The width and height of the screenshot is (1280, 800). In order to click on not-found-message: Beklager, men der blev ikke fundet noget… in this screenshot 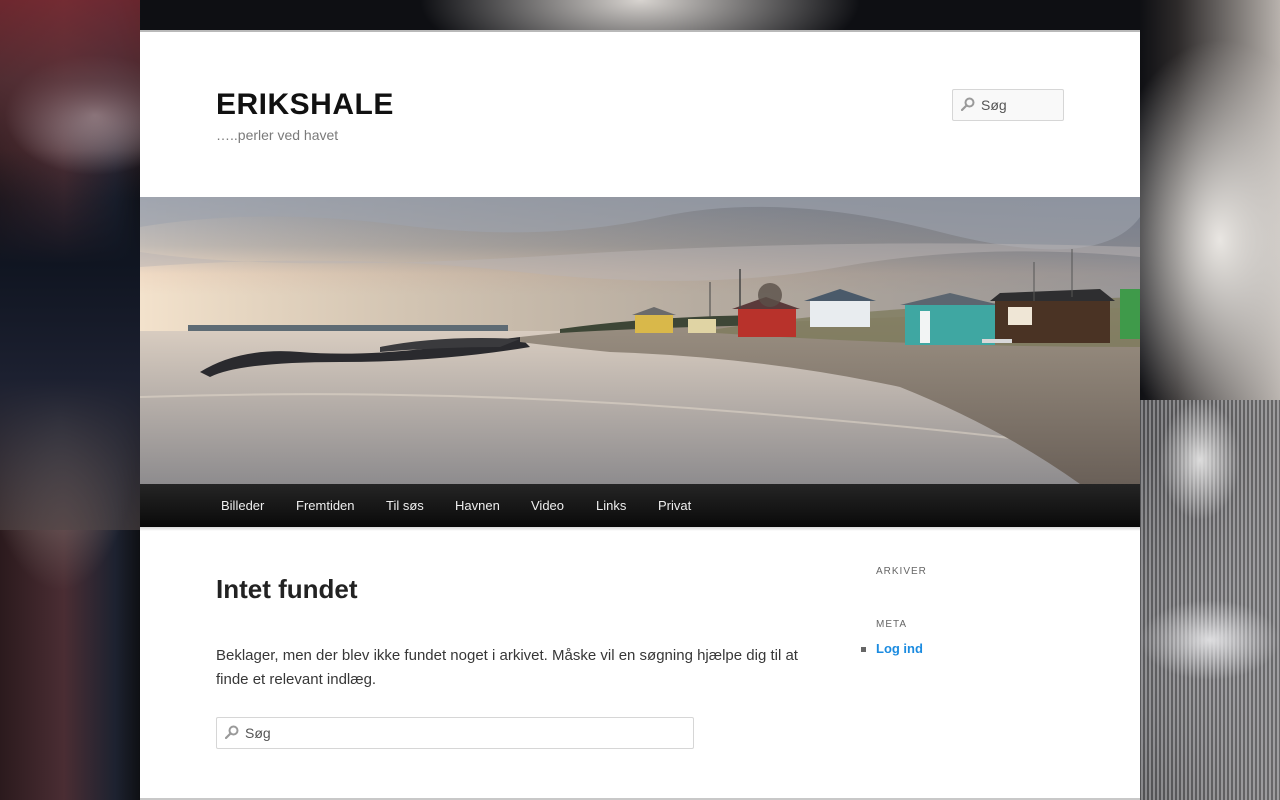, I will do `click(507, 667)`.